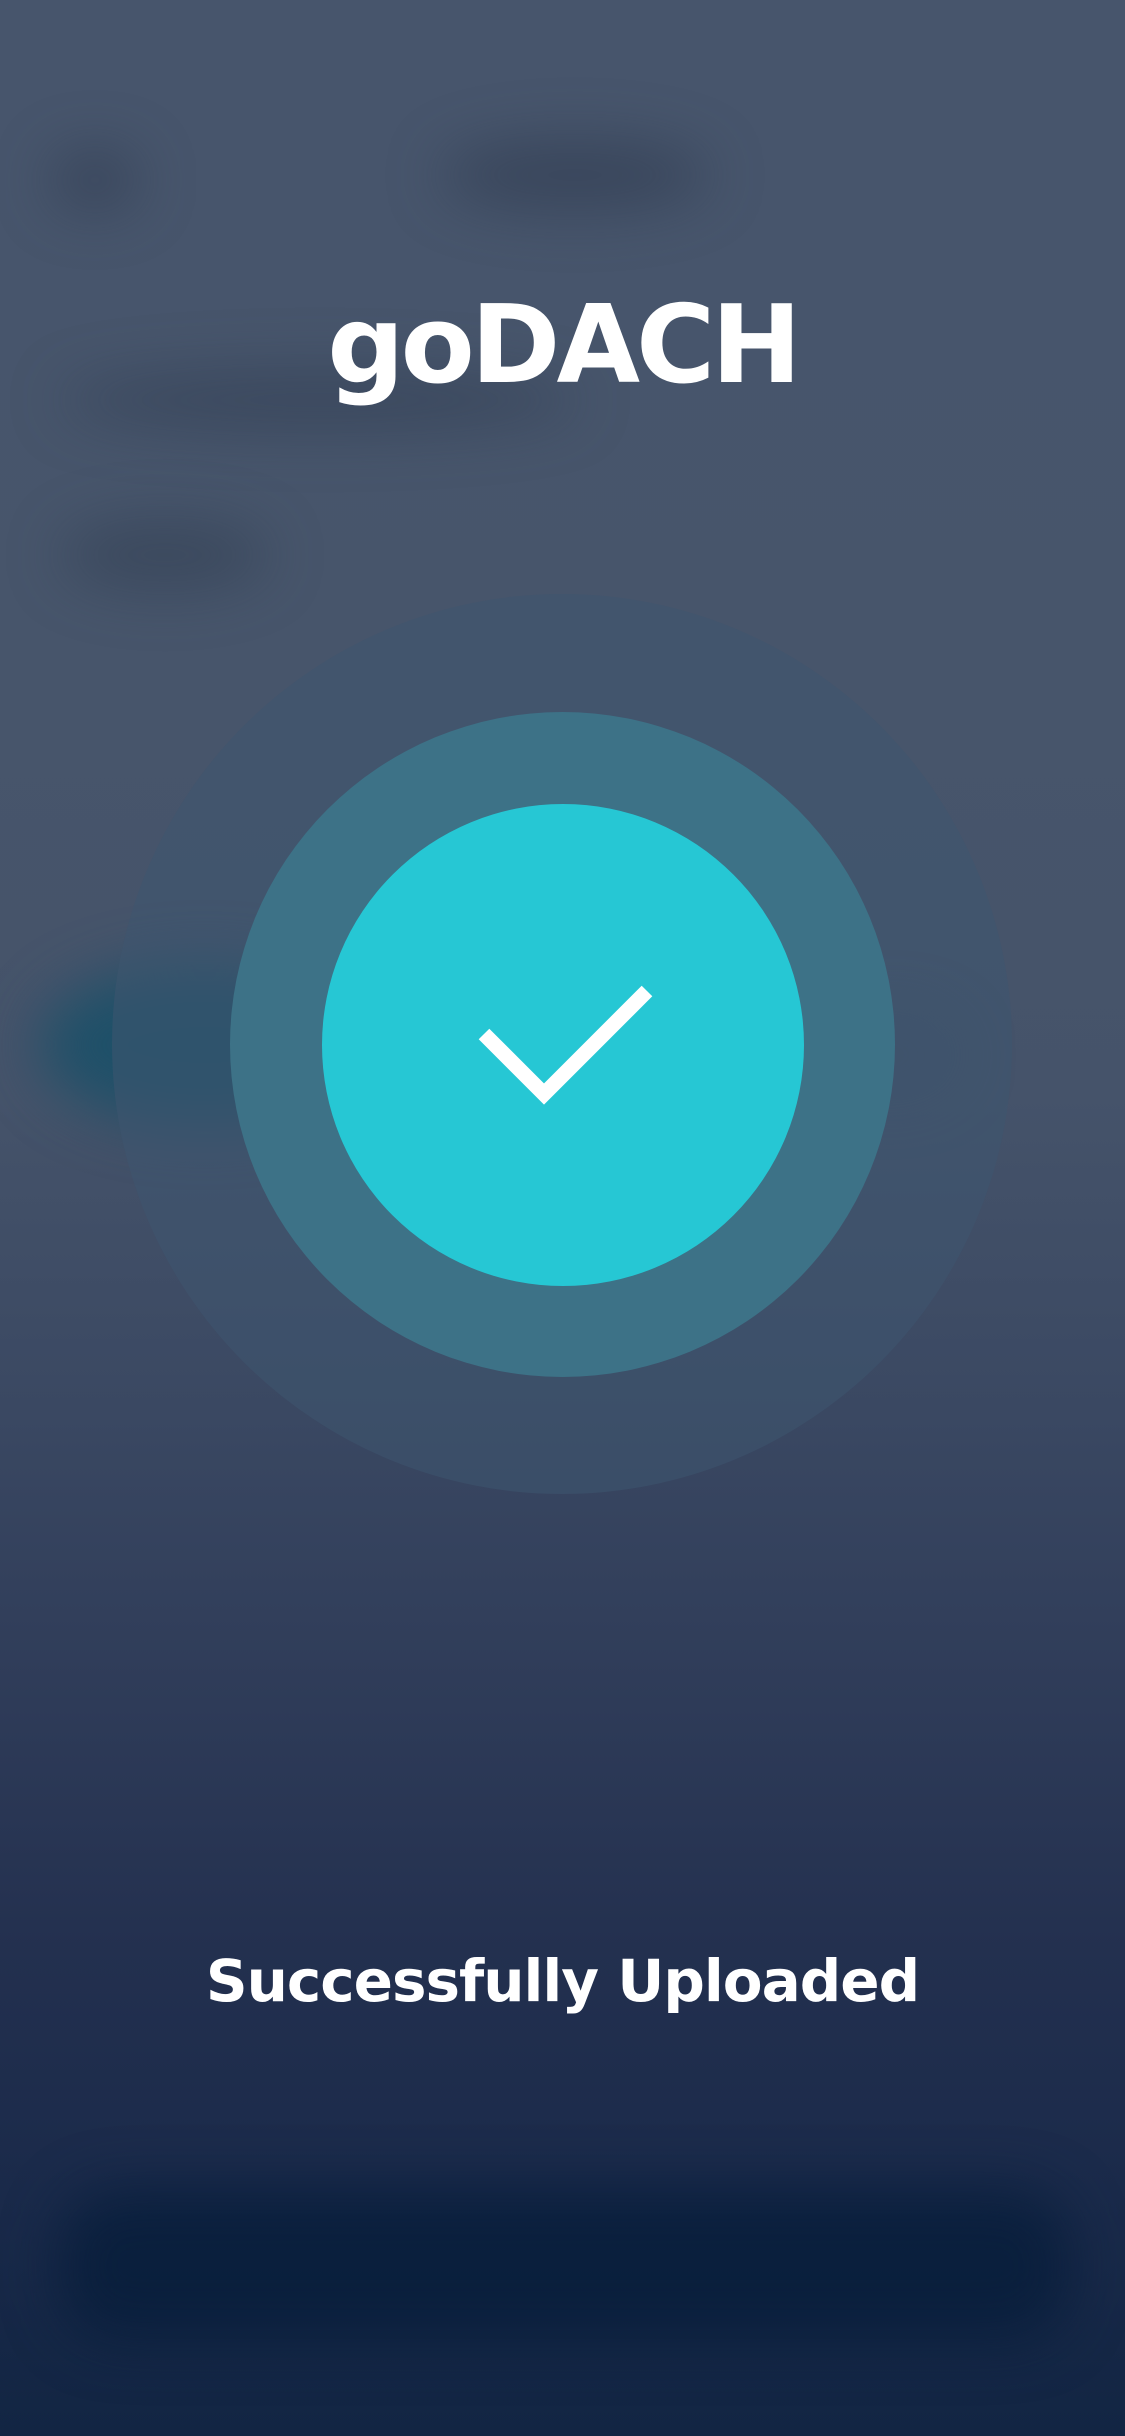 Image resolution: width=1125 pixels, height=2436 pixels. Describe the element at coordinates (562, 1981) in the screenshot. I see `upload-status-message: Successfully Uploaded` at that location.